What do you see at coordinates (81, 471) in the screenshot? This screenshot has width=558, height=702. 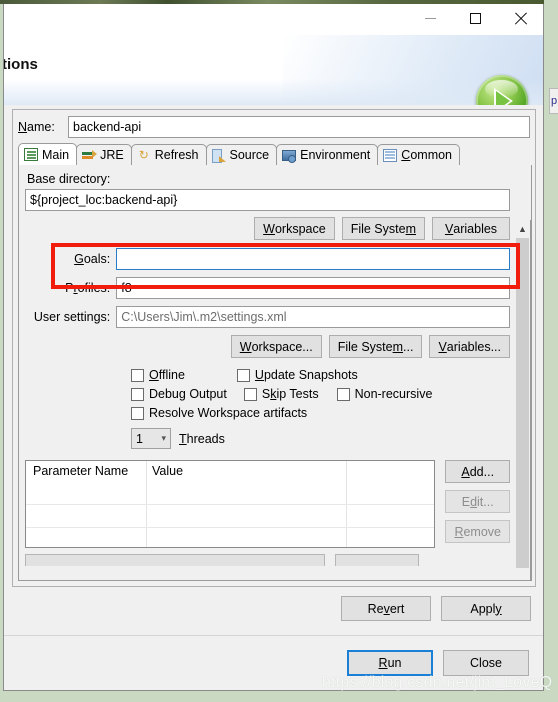 I see `column-parameter-name: Parameter Name` at bounding box center [81, 471].